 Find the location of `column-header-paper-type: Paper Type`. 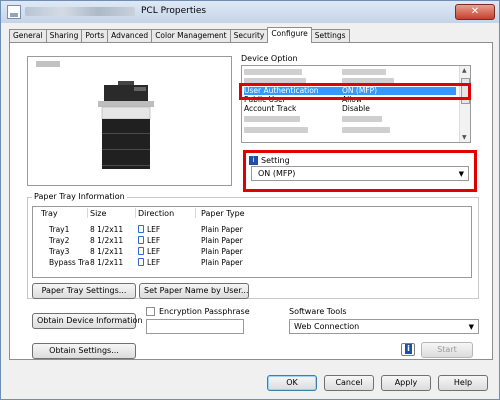

column-header-paper-type: Paper Type is located at coordinates (223, 213).